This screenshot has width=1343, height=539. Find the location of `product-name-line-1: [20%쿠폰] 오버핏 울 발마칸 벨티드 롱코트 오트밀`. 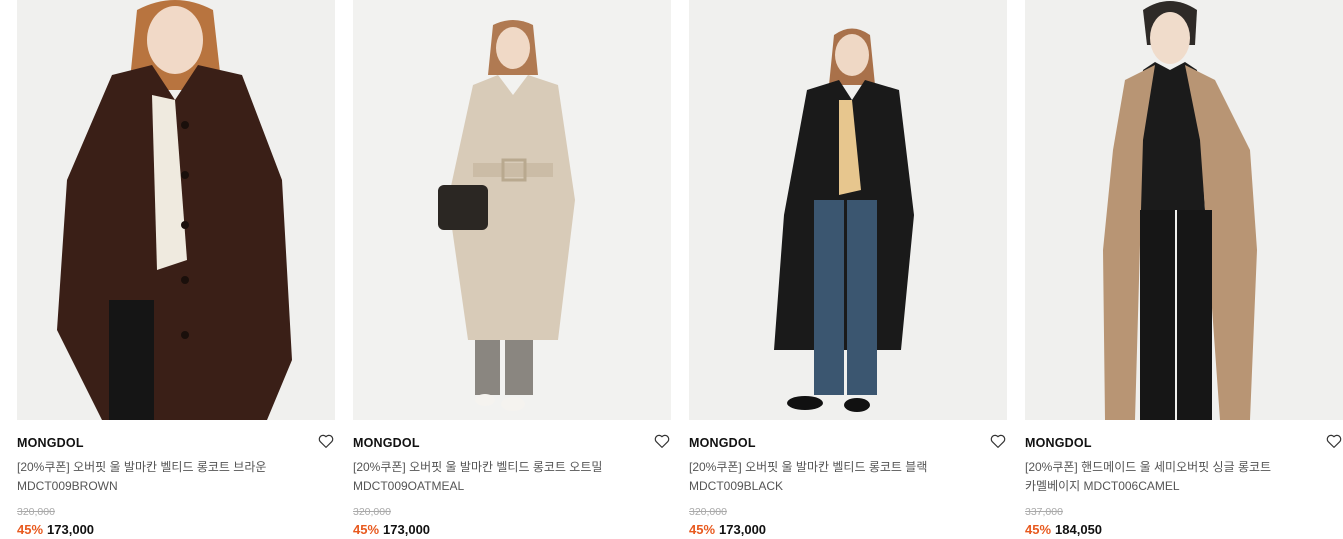

product-name-line-1: [20%쿠폰] 오버핏 울 발마칸 벨티드 롱코트 오트밀 is located at coordinates (478, 467).